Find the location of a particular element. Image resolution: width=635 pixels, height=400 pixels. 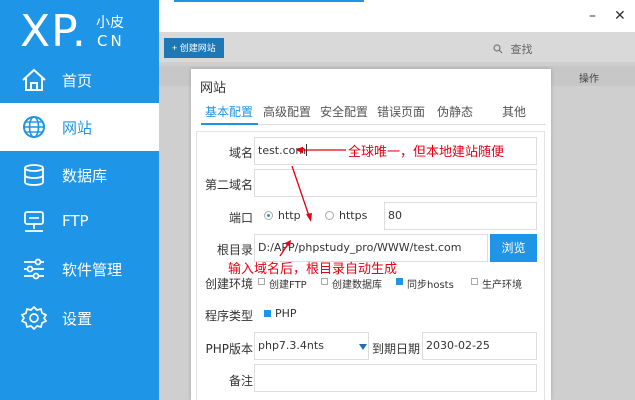

annotation-arrows is located at coordinates (312, 201).